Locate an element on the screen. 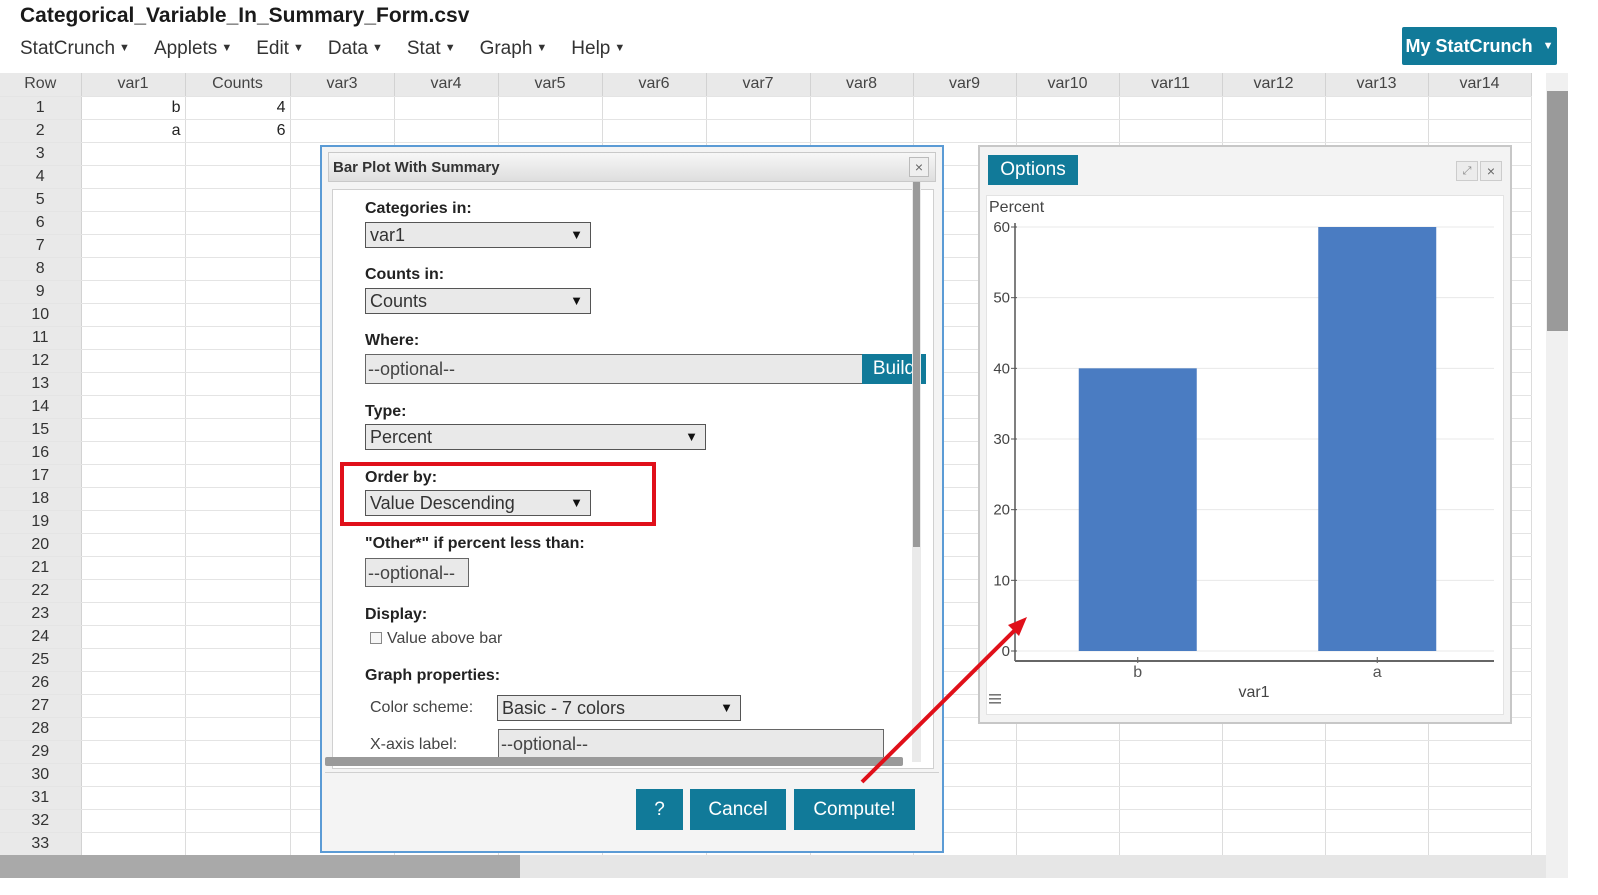 The image size is (1598, 895). row-number: 17 is located at coordinates (41, 476).